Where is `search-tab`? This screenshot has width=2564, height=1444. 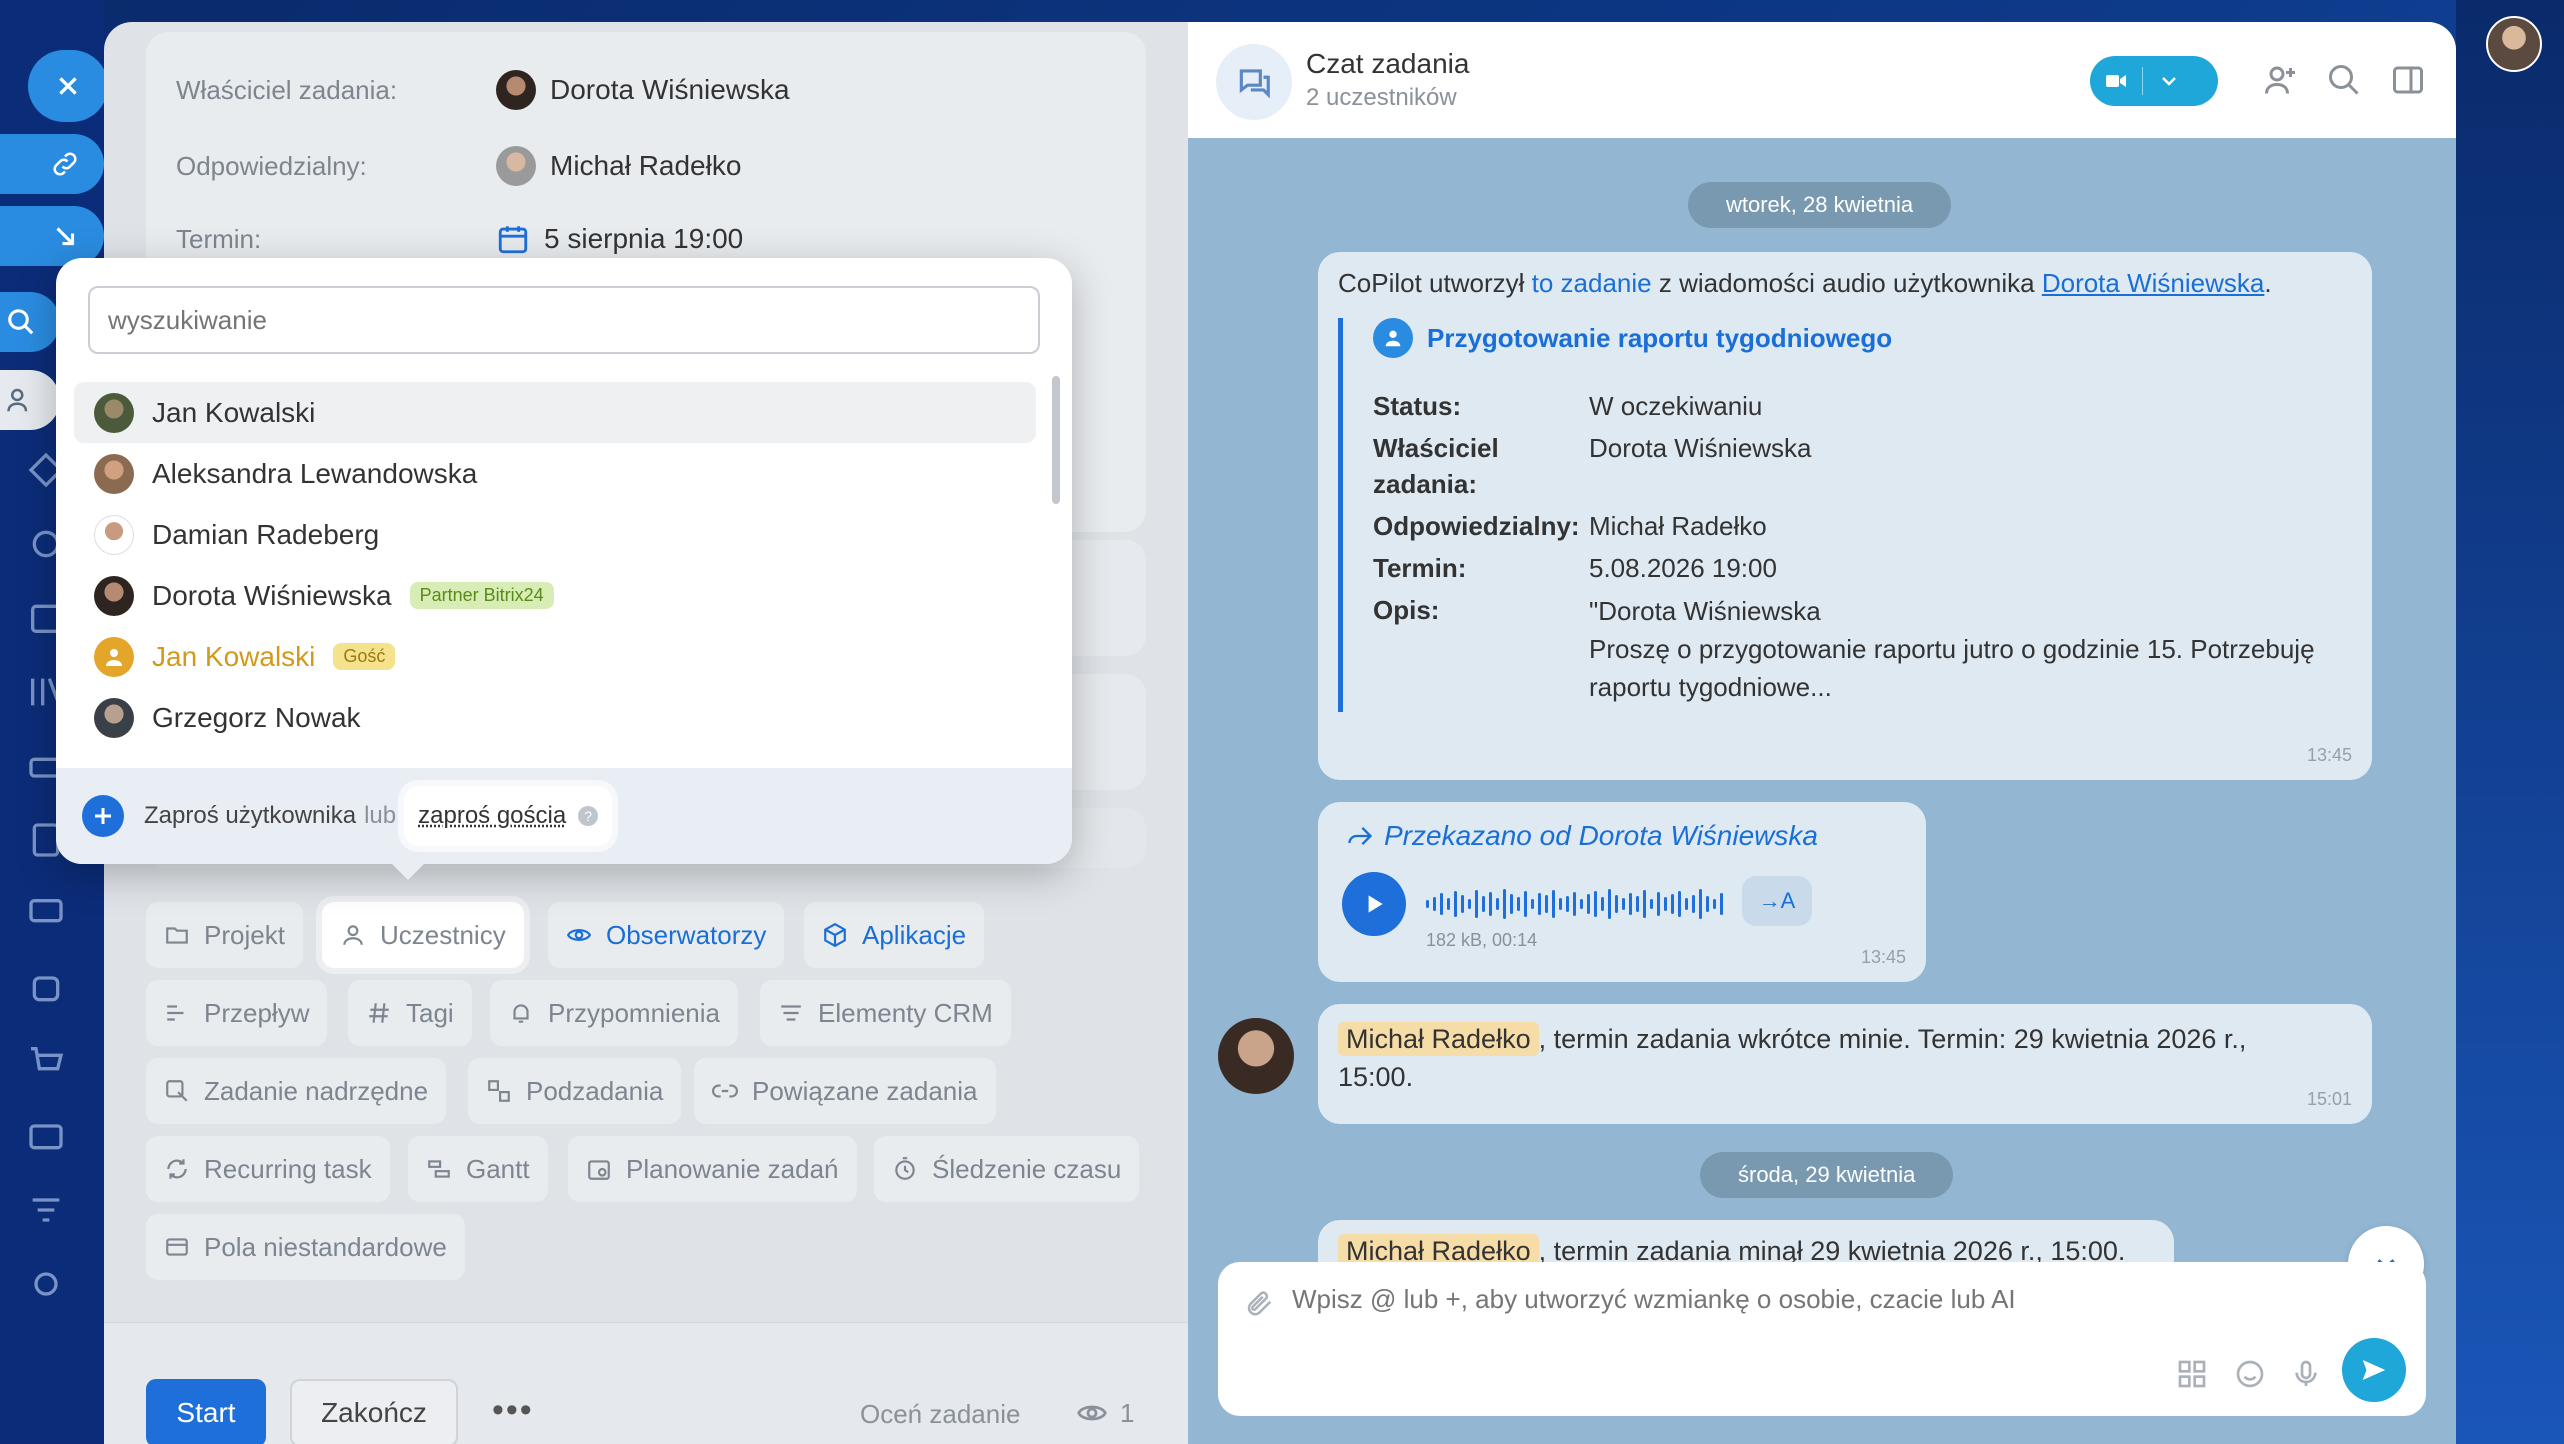 search-tab is located at coordinates (30, 322).